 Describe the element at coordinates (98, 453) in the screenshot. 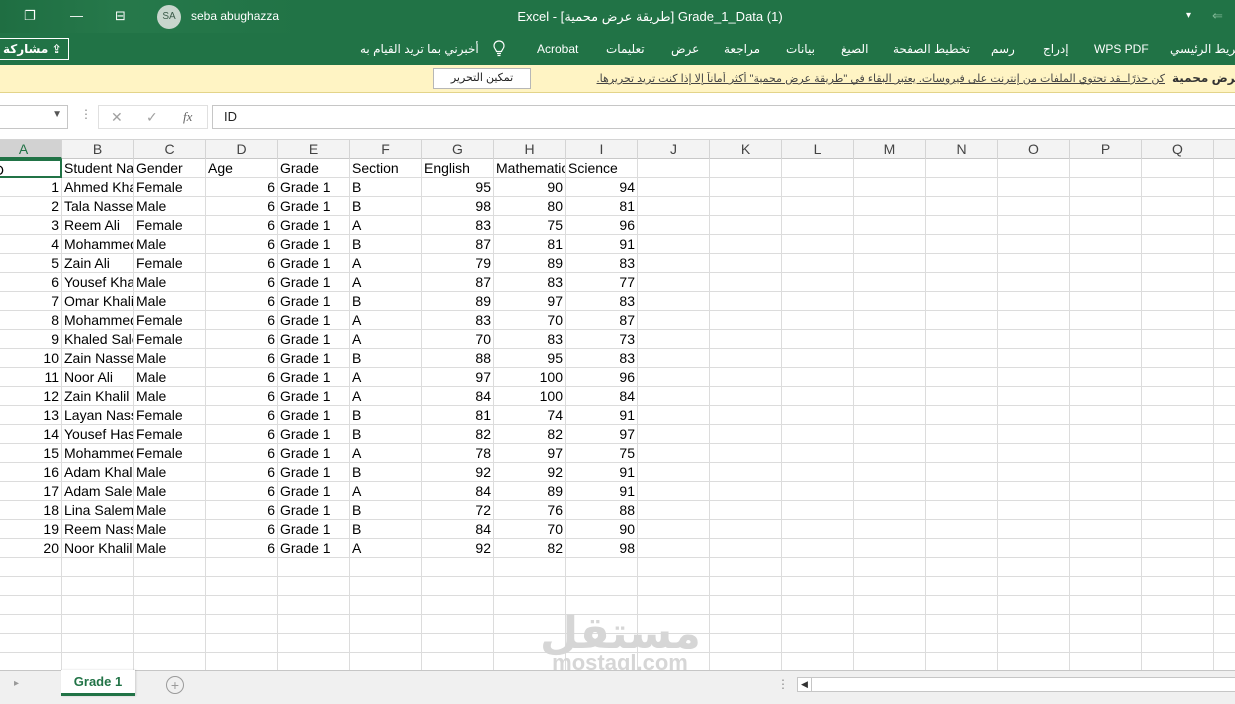

I see `cell: Mohammed` at that location.